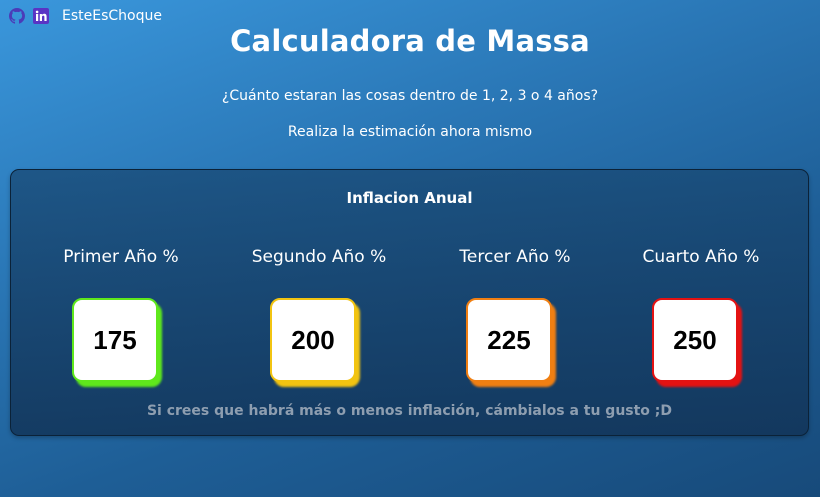 Image resolution: width=820 pixels, height=497 pixels. I want to click on year-1-column: Primer Año %, so click(121, 314).